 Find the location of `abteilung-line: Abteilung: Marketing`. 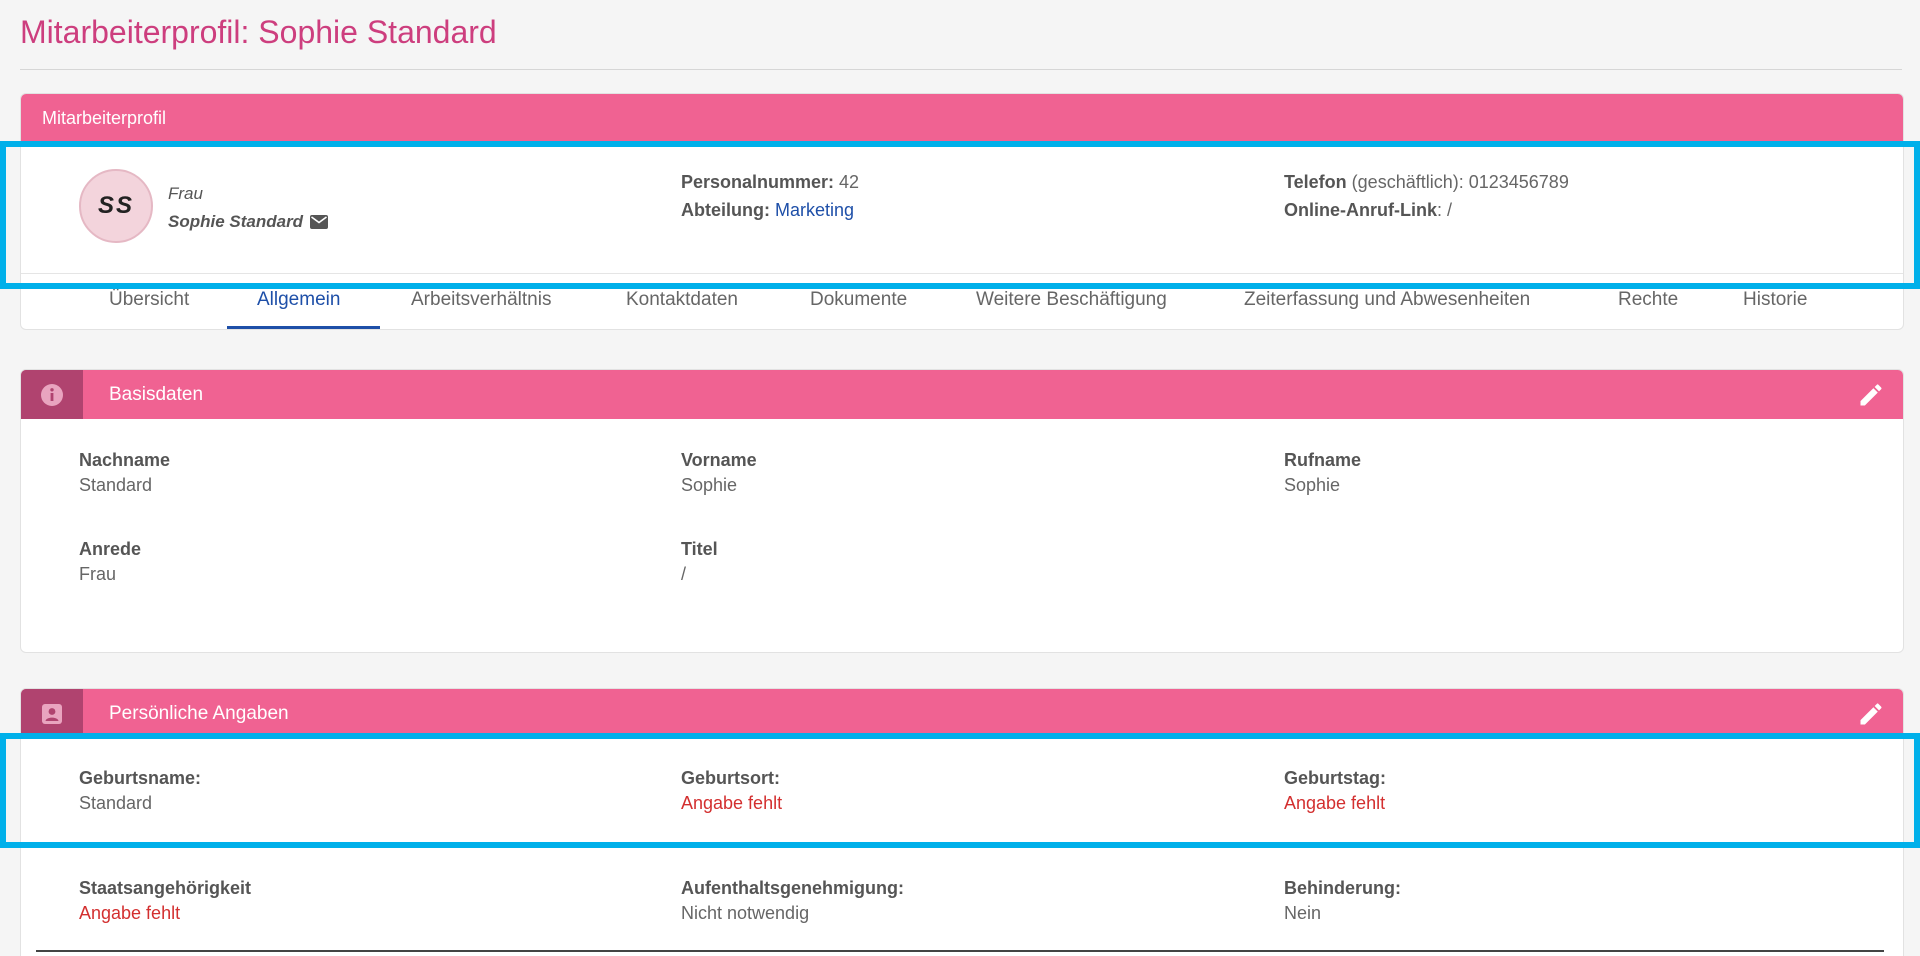

abteilung-line: Abteilung: Marketing is located at coordinates (767, 210).